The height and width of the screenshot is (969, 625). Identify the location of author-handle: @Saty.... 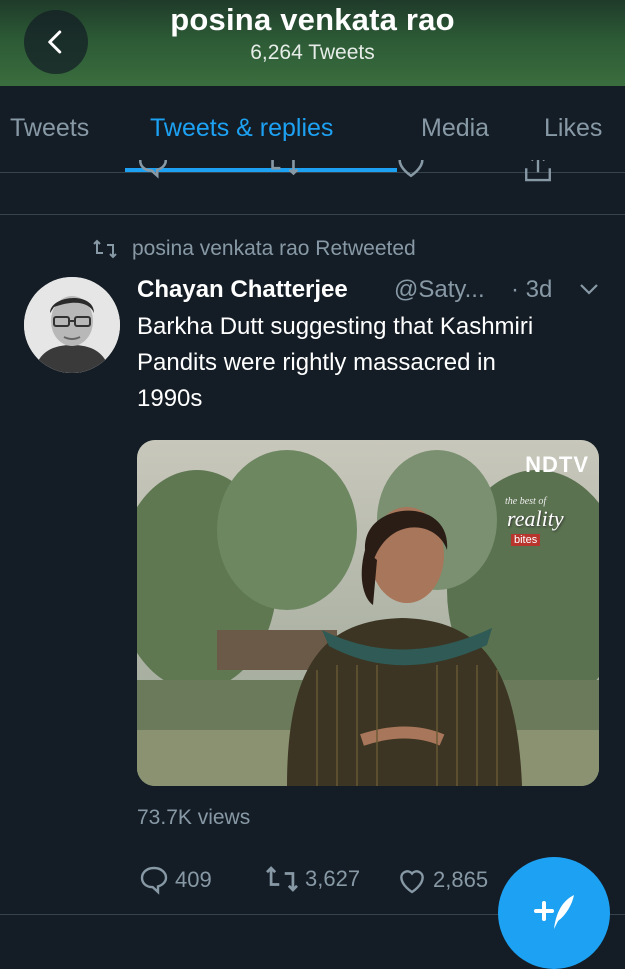
(439, 290).